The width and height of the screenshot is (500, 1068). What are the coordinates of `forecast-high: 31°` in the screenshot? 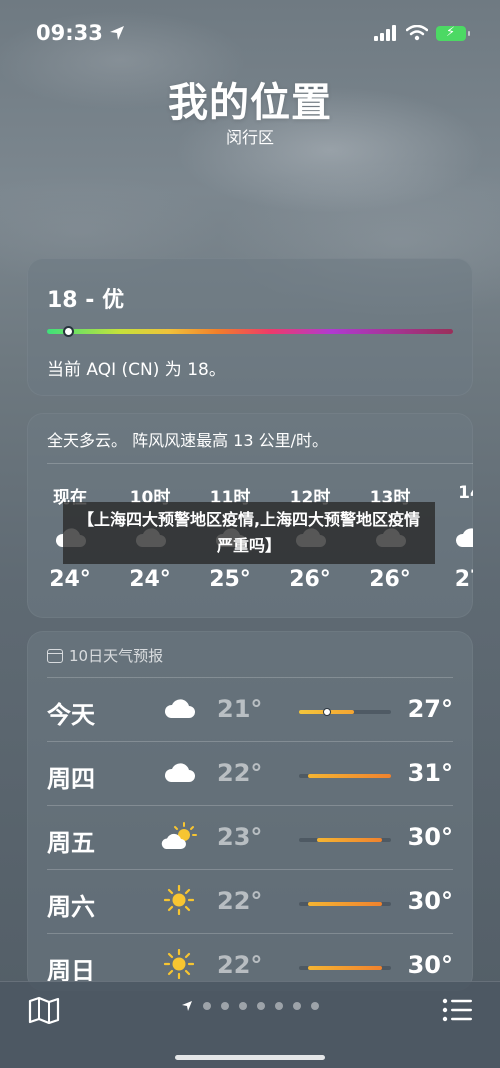 It's located at (430, 773).